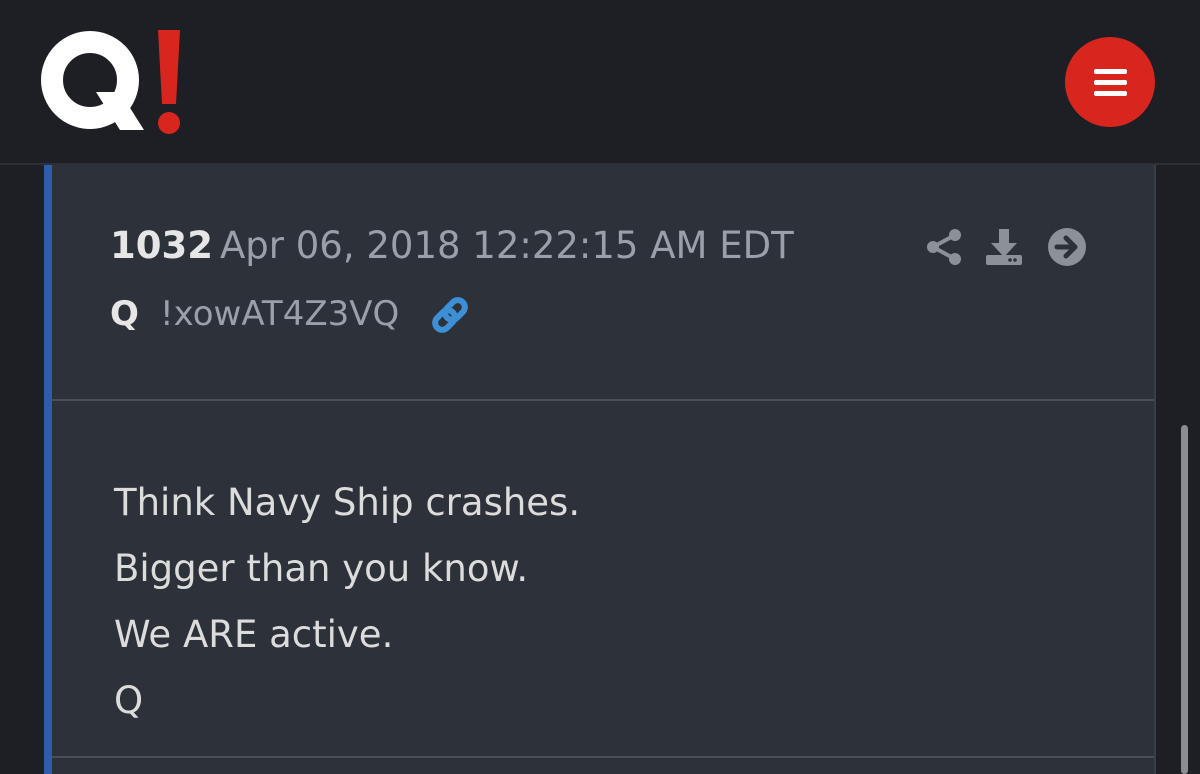 Image resolution: width=1200 pixels, height=774 pixels. Describe the element at coordinates (321, 568) in the screenshot. I see `post-body-line: Bigger than you know.` at that location.